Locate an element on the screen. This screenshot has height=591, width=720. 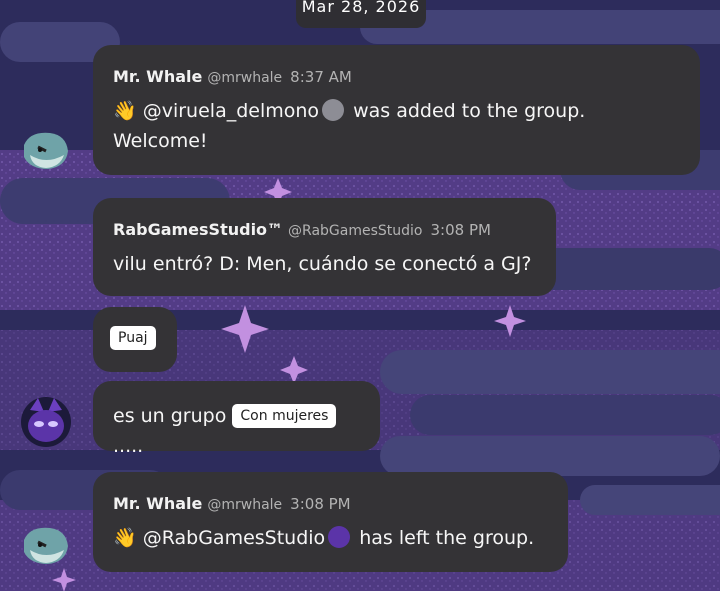
sticker-pill: Con mujeres is located at coordinates (284, 416).